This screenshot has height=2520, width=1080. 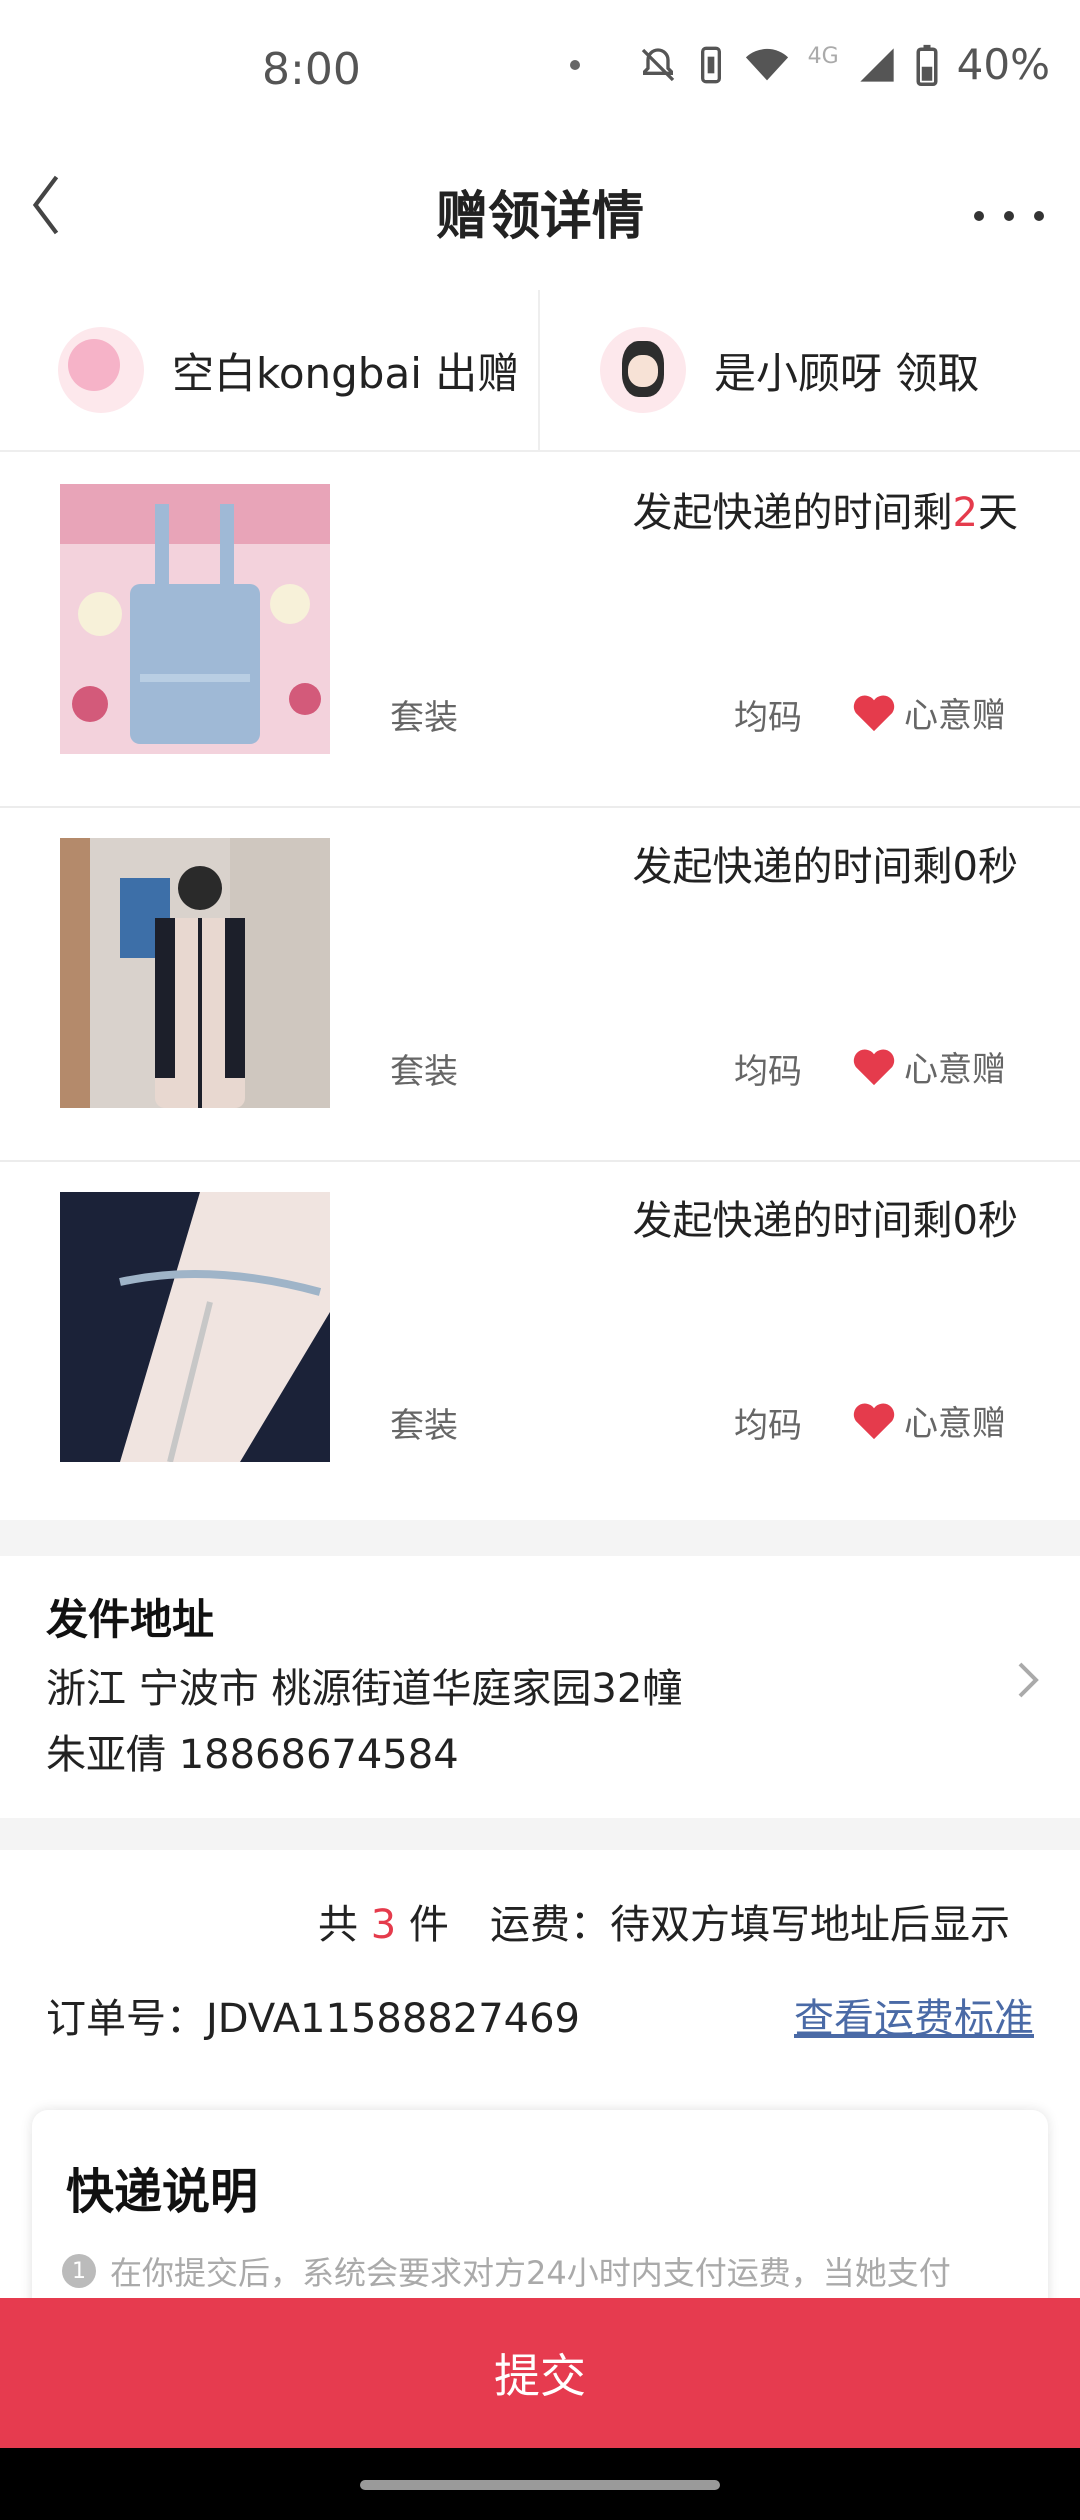 What do you see at coordinates (383, 1925) in the screenshot?
I see `item-count: 共 3 件` at bounding box center [383, 1925].